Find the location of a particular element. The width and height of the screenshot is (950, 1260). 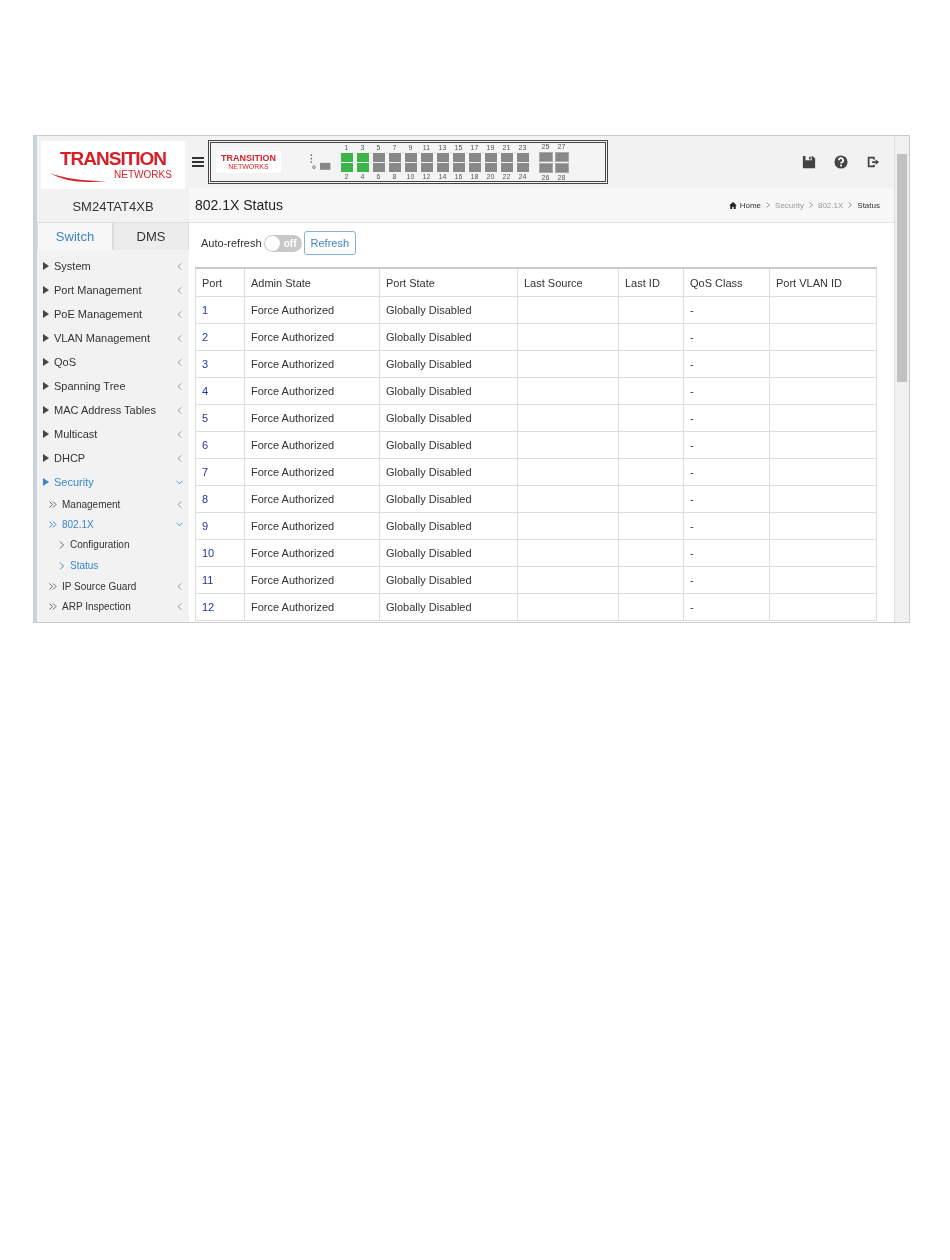

sidebar-tab: Switch is located at coordinates (75, 236).